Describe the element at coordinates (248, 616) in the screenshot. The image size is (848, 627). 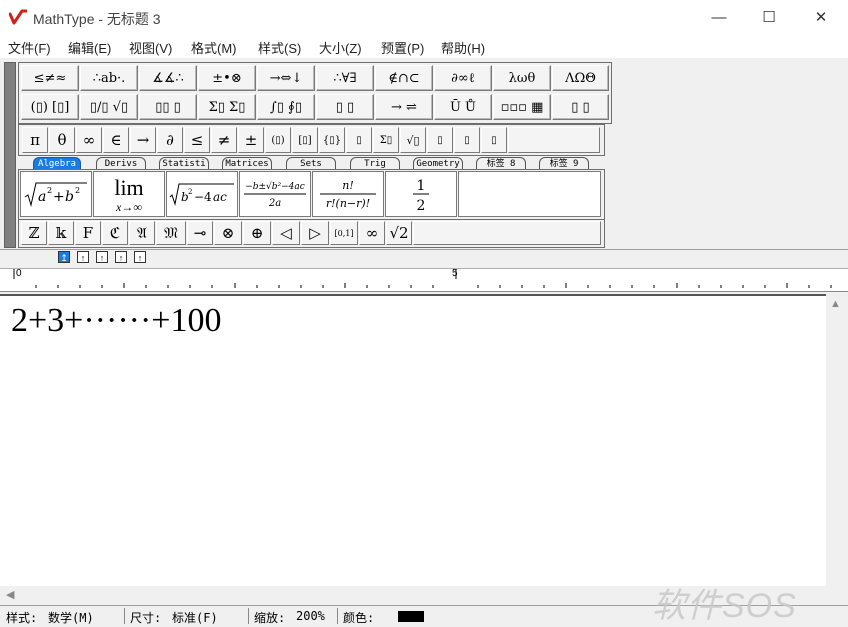
I see `status-separator` at that location.